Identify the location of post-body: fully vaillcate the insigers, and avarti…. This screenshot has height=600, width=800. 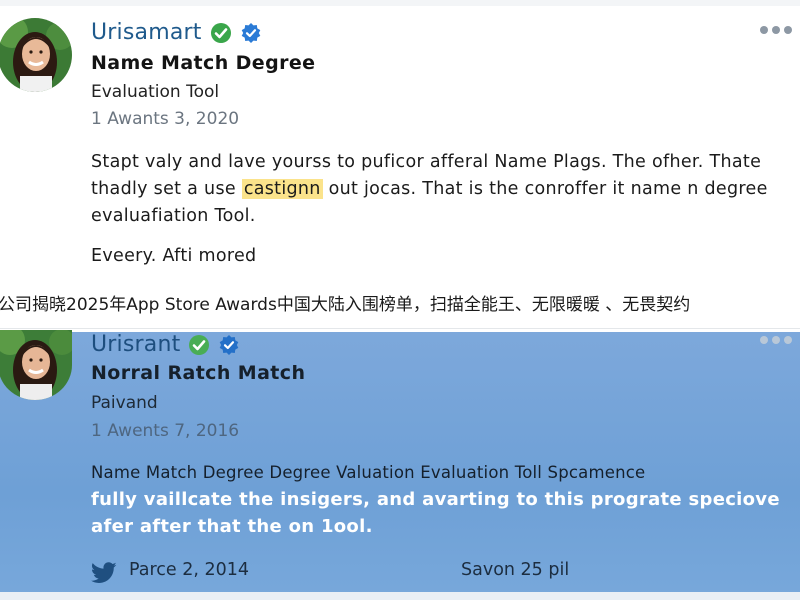
(435, 513).